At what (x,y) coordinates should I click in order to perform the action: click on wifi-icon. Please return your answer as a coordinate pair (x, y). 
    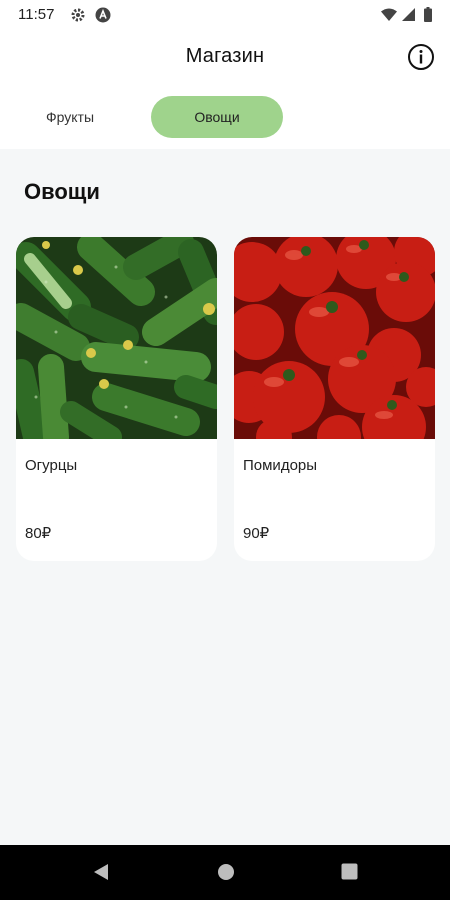
    Looking at the image, I should click on (389, 17).